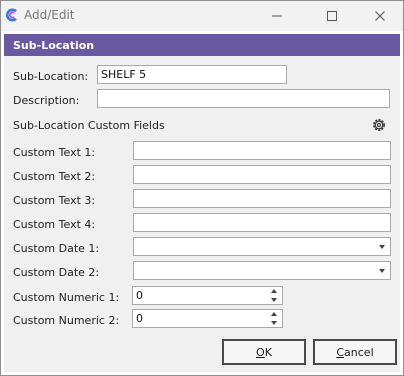 The image size is (404, 376). I want to click on description-label: Description:, so click(46, 100).